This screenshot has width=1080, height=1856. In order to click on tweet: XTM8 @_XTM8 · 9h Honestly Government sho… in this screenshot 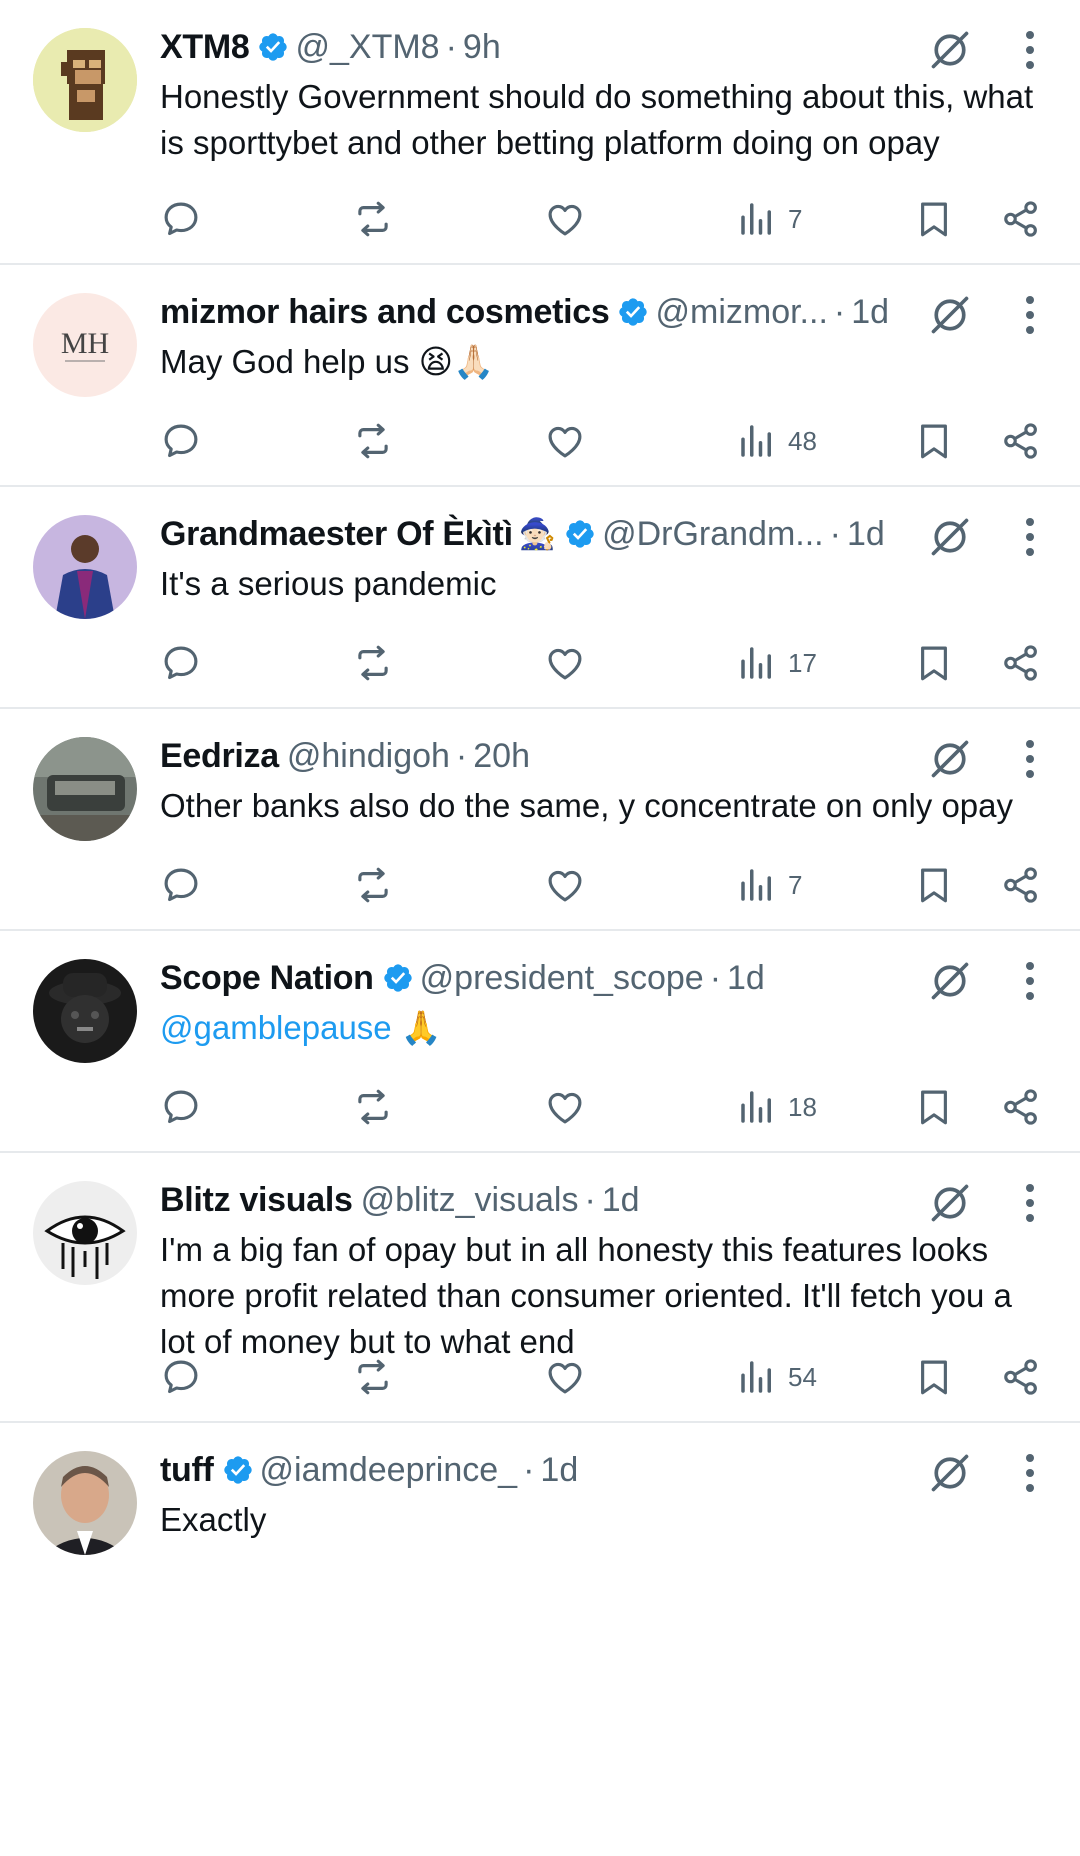, I will do `click(540, 132)`.